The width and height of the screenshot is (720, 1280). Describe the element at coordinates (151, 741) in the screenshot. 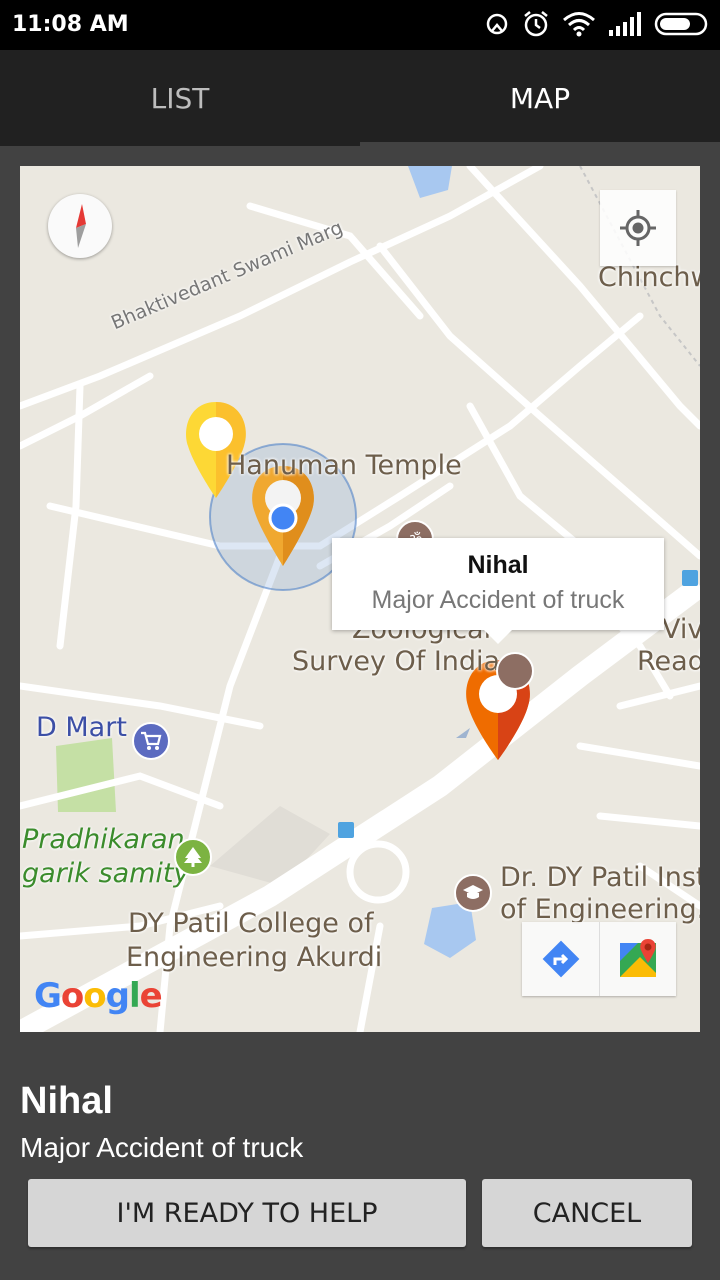

I see `shopping-cart-icon` at that location.